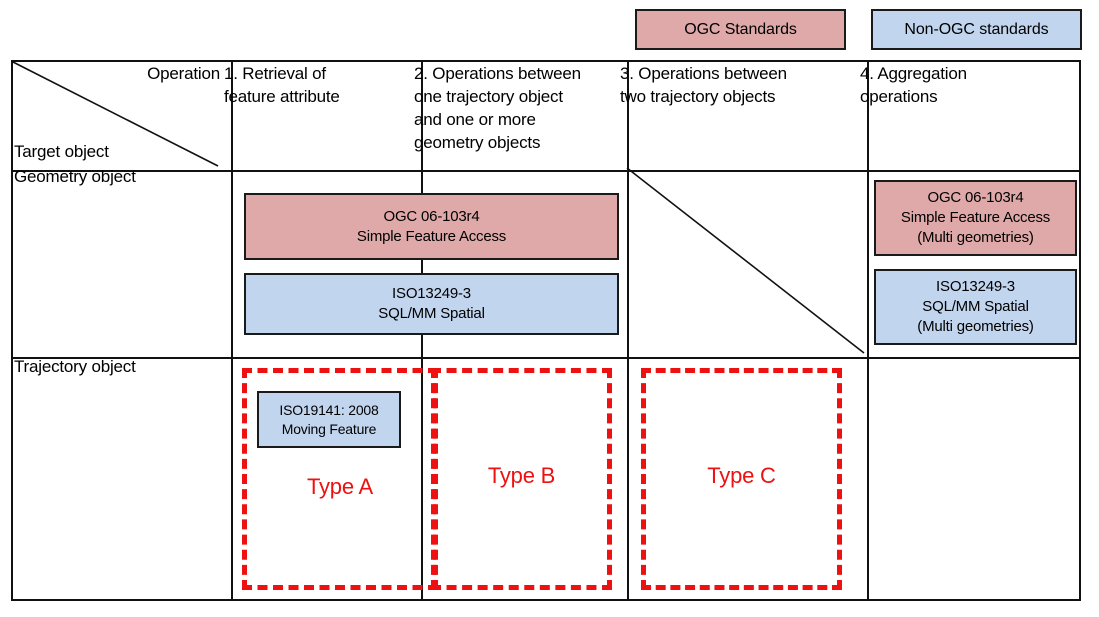 Image resolution: width=1099 pixels, height=617 pixels. I want to click on row-header-geometry-object: Geometry object, so click(75, 176).